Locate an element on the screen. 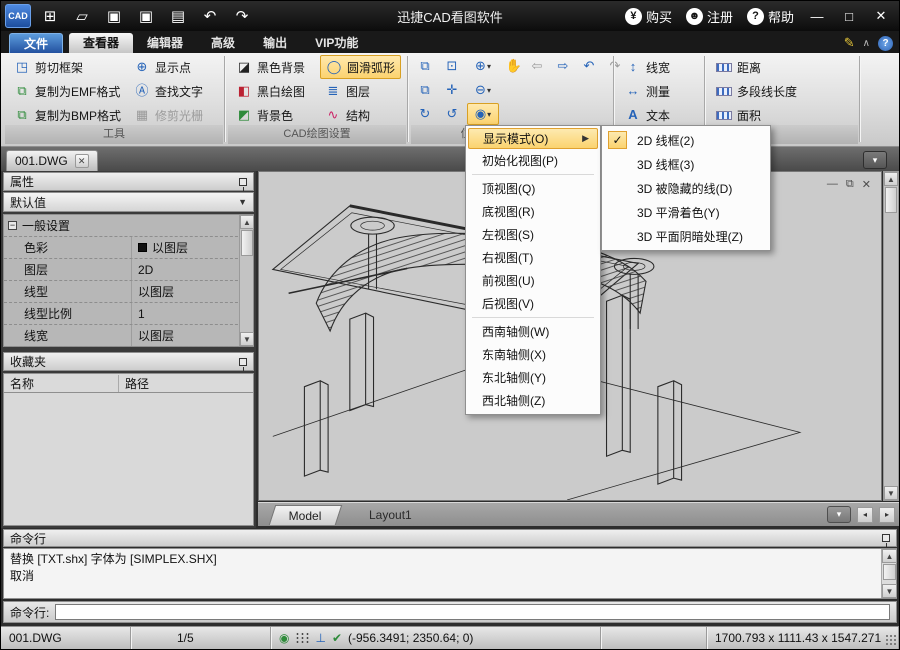 This screenshot has height=650, width=900. menu-item-init-view: 初始化视图(P) is located at coordinates (533, 160).